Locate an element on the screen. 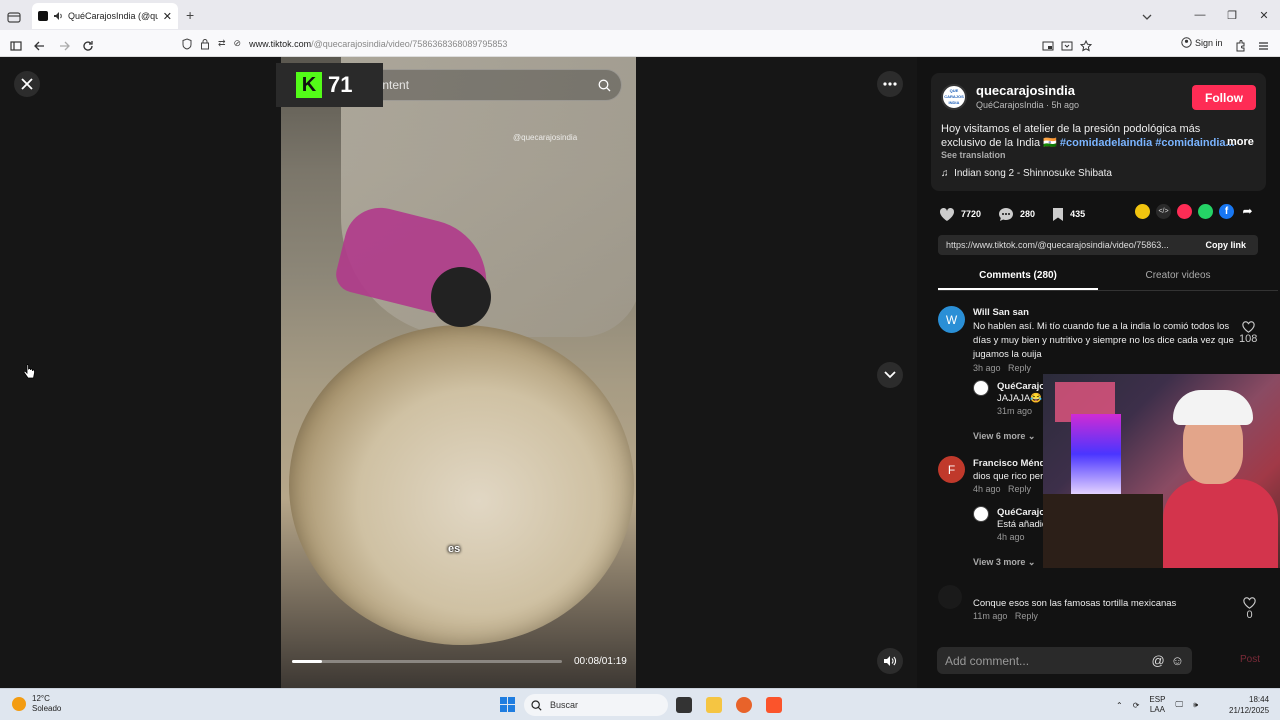 The image size is (1280, 720). streamer-webcam-overlay is located at coordinates (1161, 471).